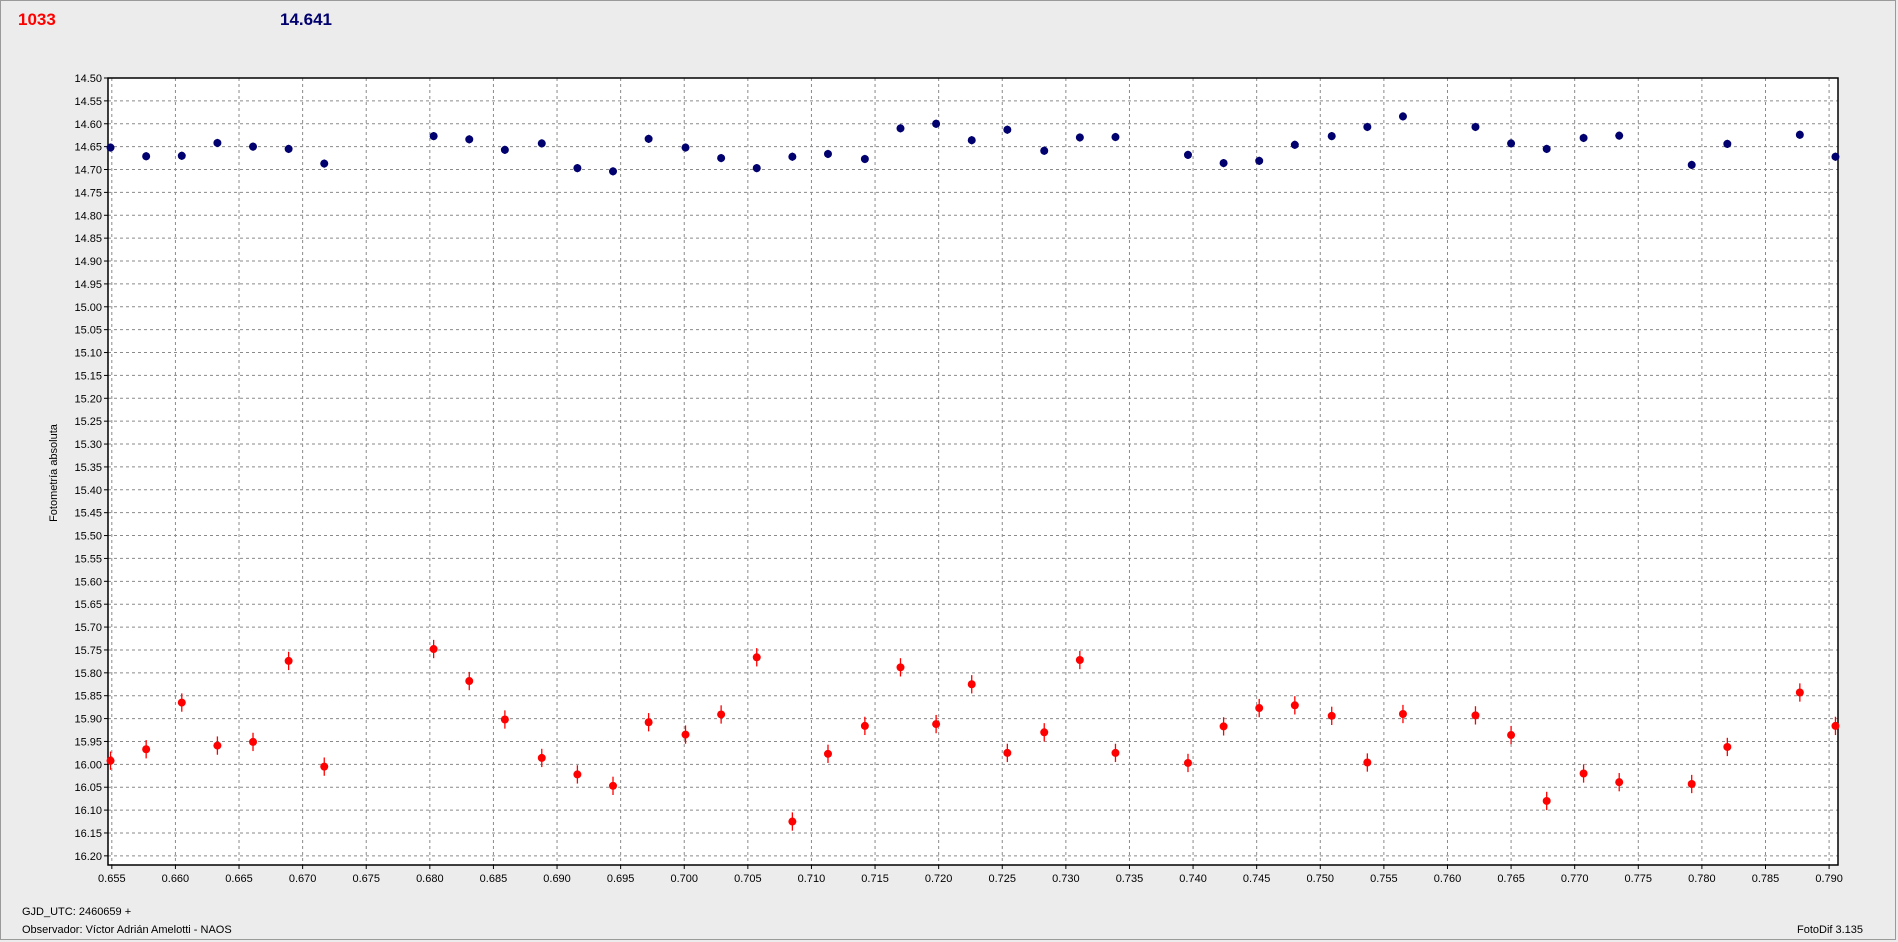  I want to click on y-tick-label: 15.50, so click(88, 537).